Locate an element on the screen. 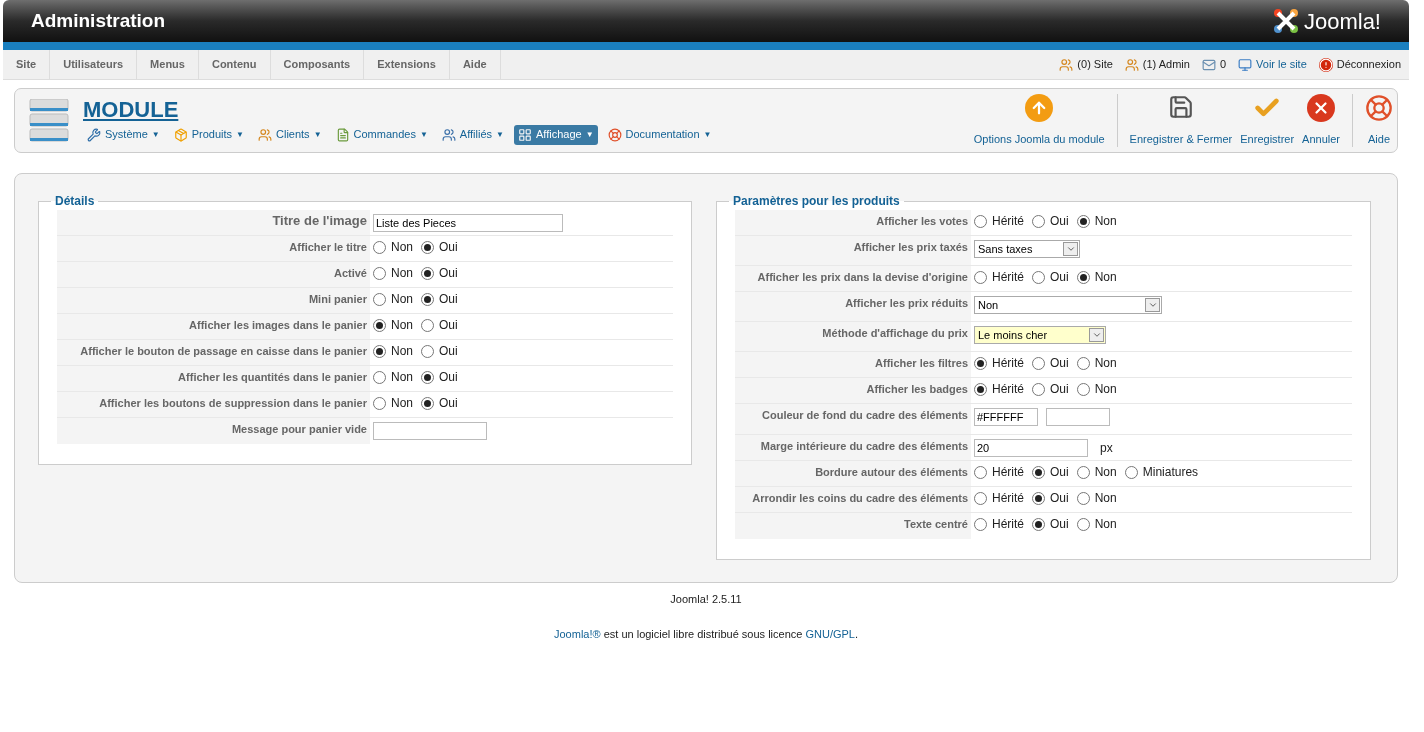 The height and width of the screenshot is (732, 1424). save-icon is located at coordinates (1180, 107).